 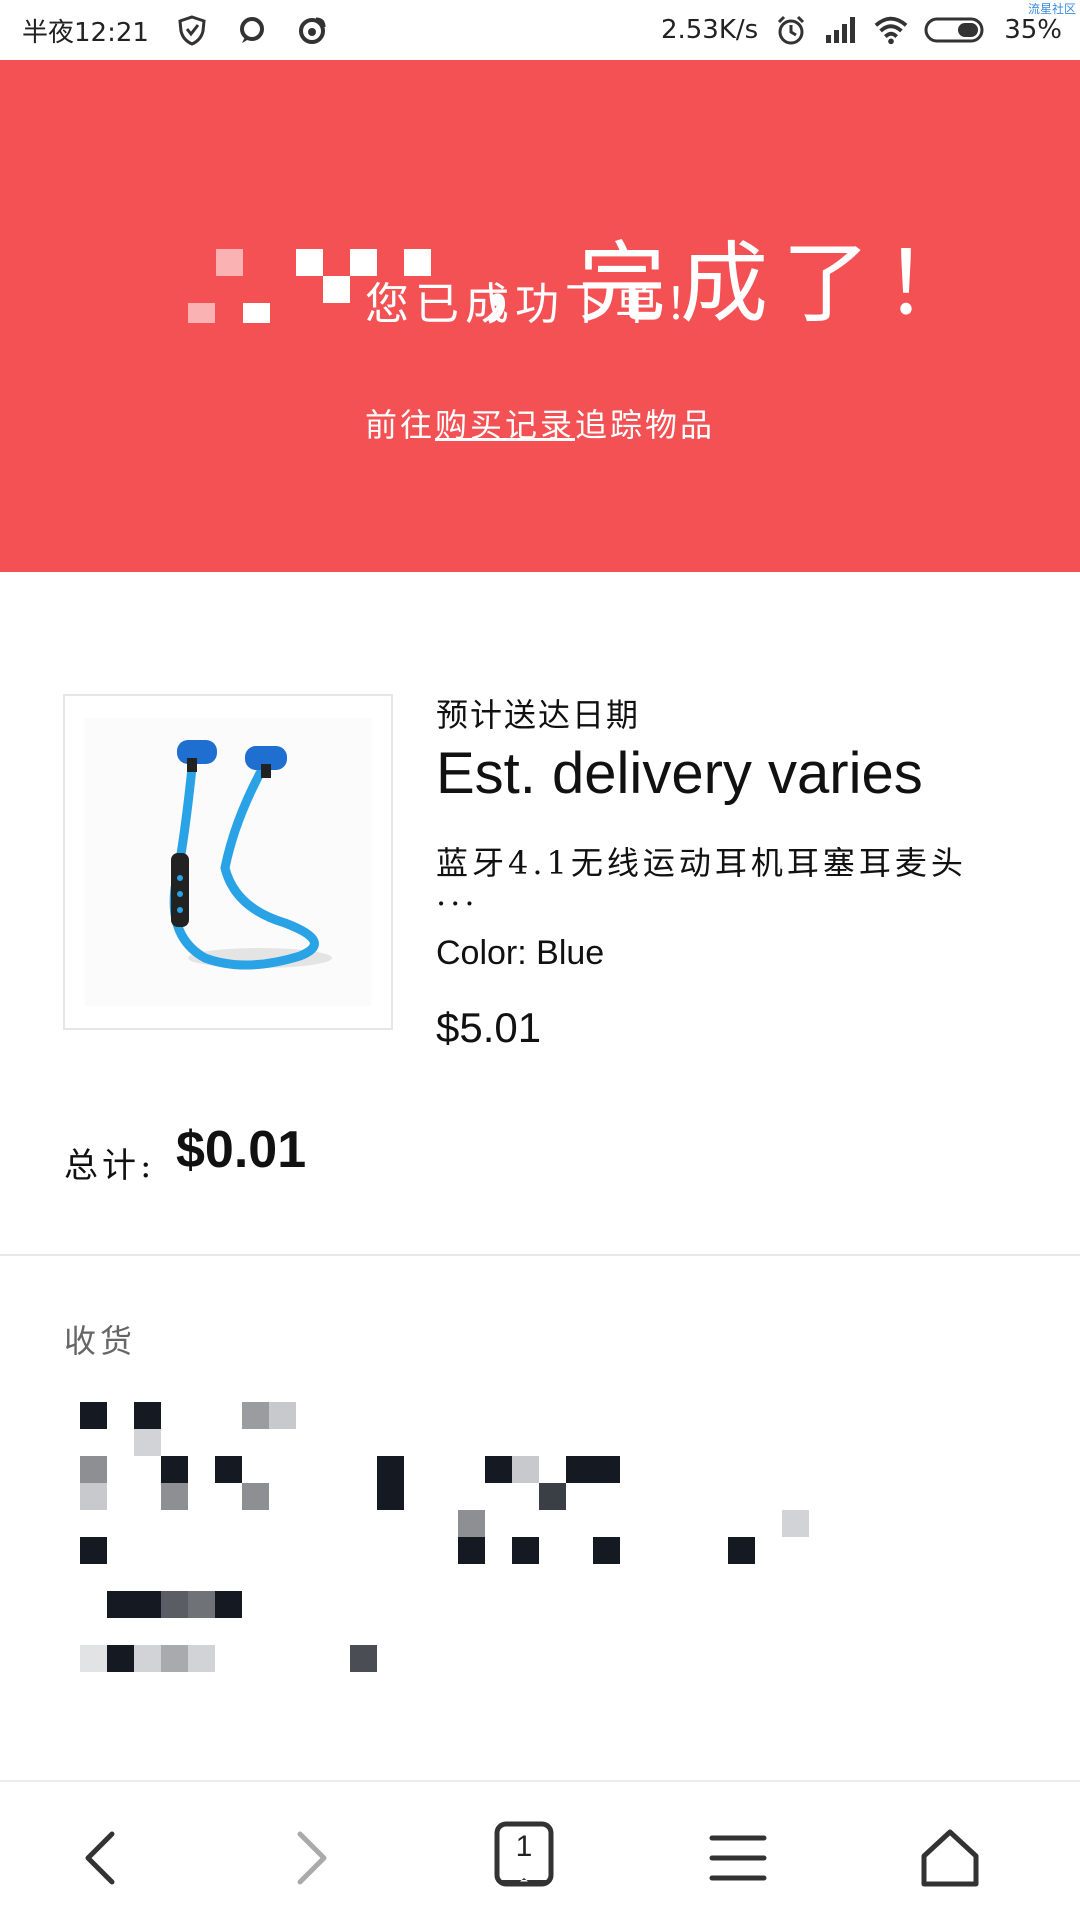 What do you see at coordinates (524, 1846) in the screenshot?
I see `tab-count: 1` at bounding box center [524, 1846].